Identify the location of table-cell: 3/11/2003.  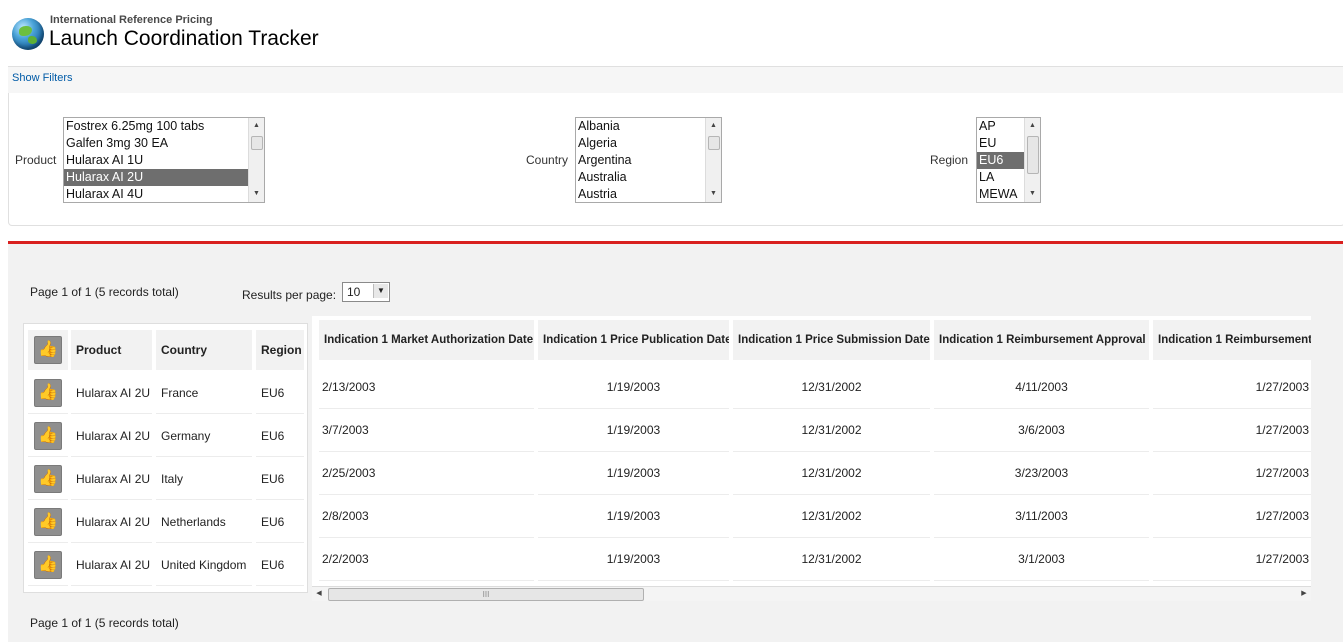
(1041, 516).